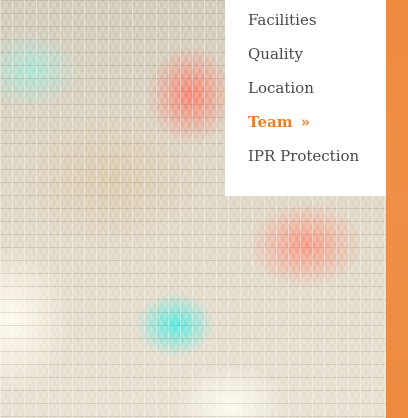  I want to click on nav-item-quality: Quality, so click(275, 57).